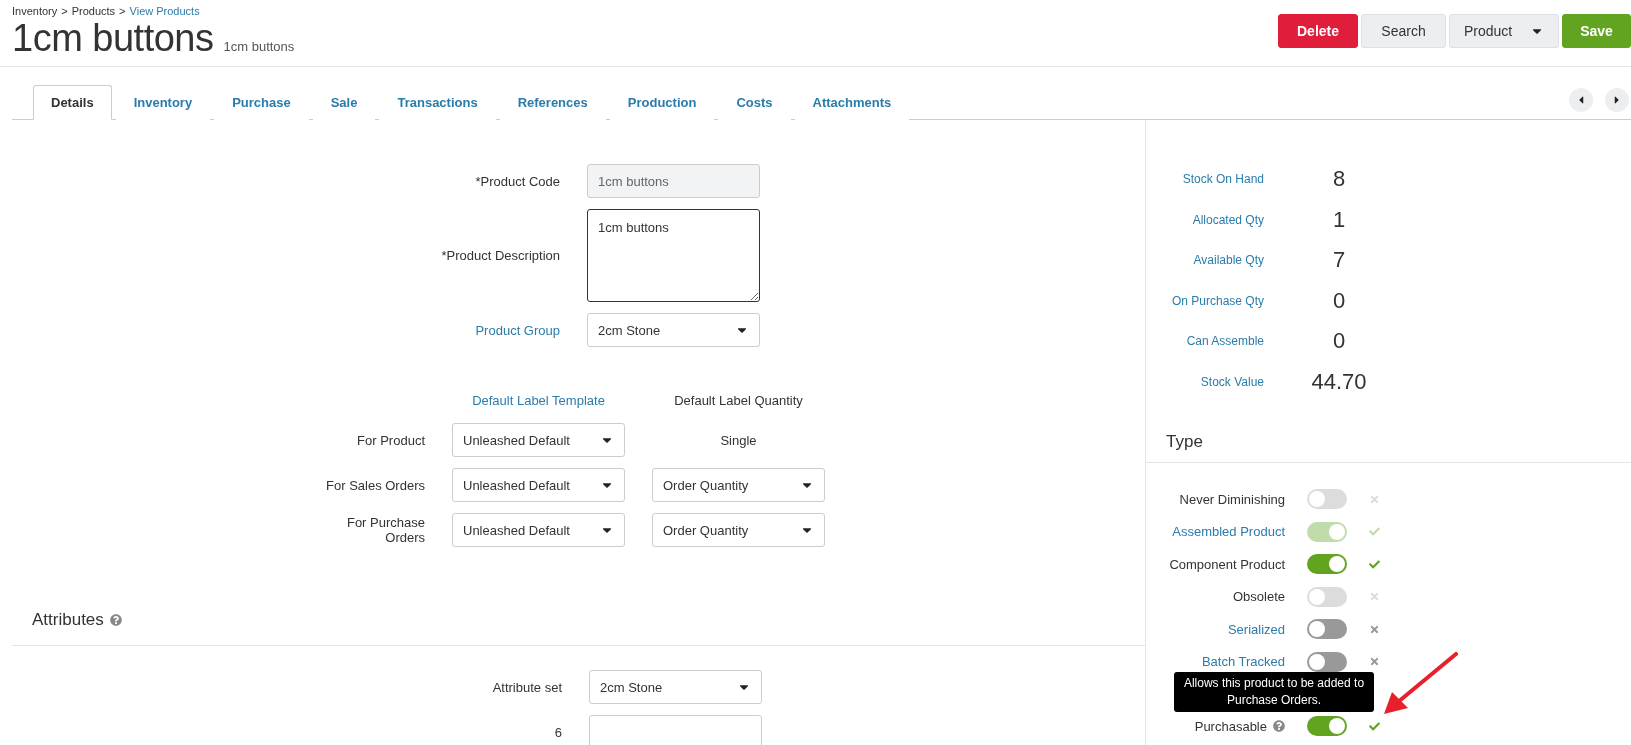  I want to click on stat-label: Allocated Qty, so click(1215, 219).